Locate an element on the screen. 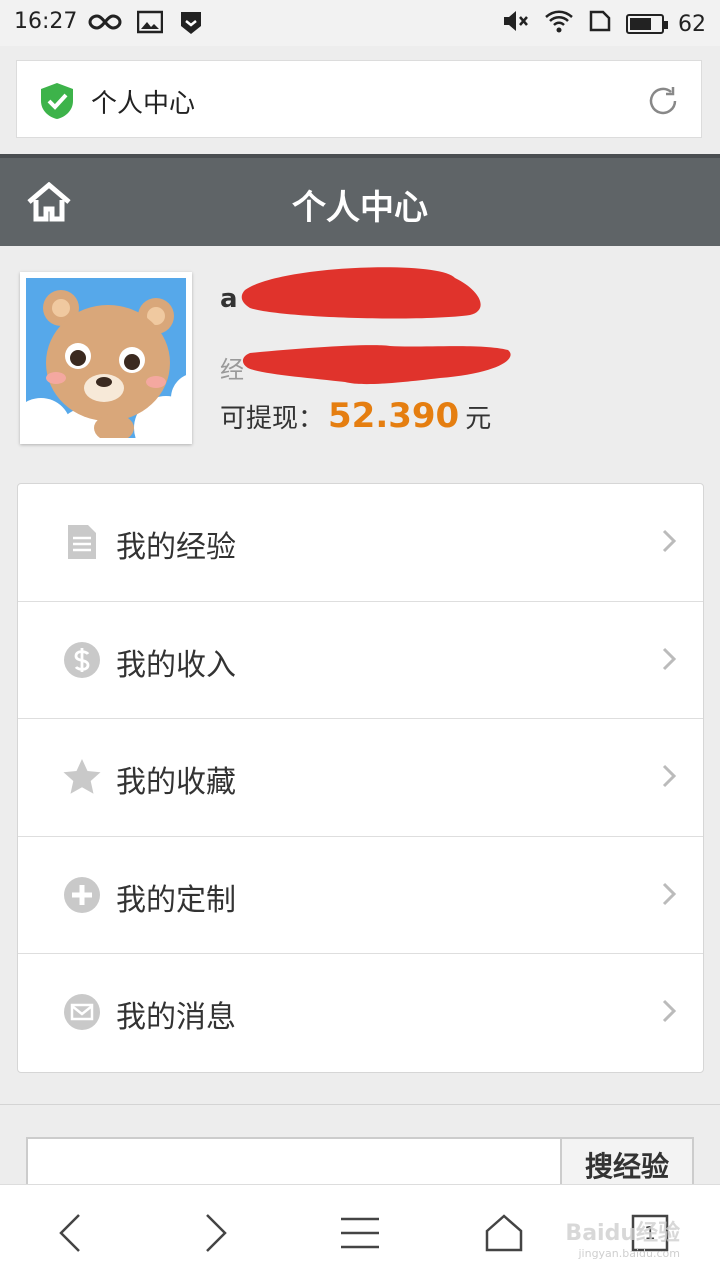  menu-item-label: 我的定制 is located at coordinates (176, 900).